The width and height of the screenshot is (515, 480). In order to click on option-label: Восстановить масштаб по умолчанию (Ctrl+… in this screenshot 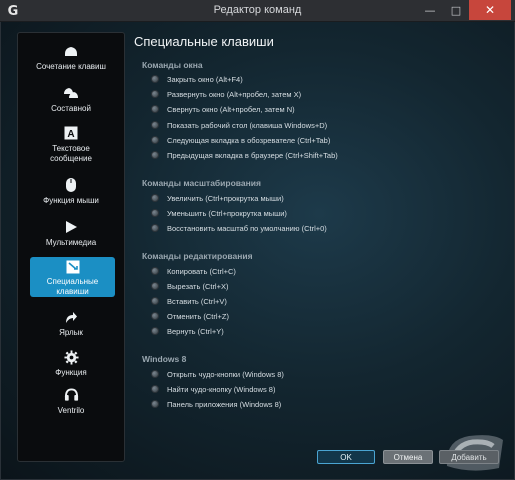, I will do `click(247, 228)`.